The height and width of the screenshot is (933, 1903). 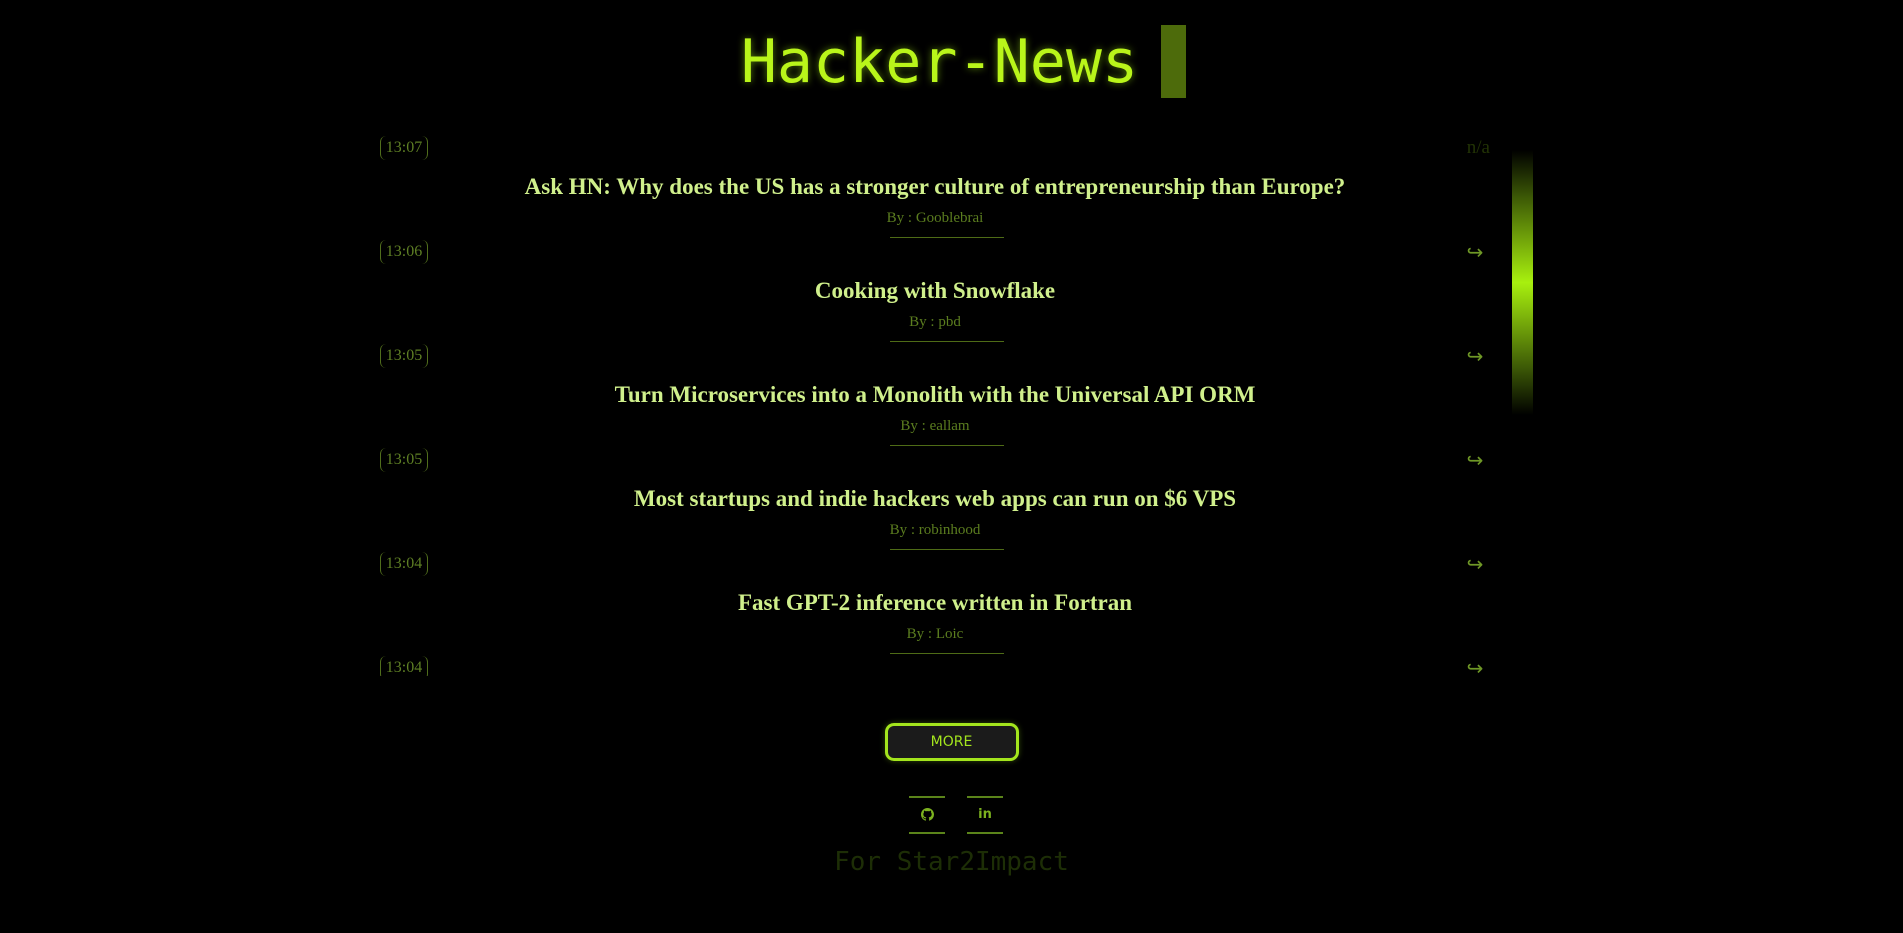 I want to click on story-item: 13:04 ↪, so click(x=935, y=666).